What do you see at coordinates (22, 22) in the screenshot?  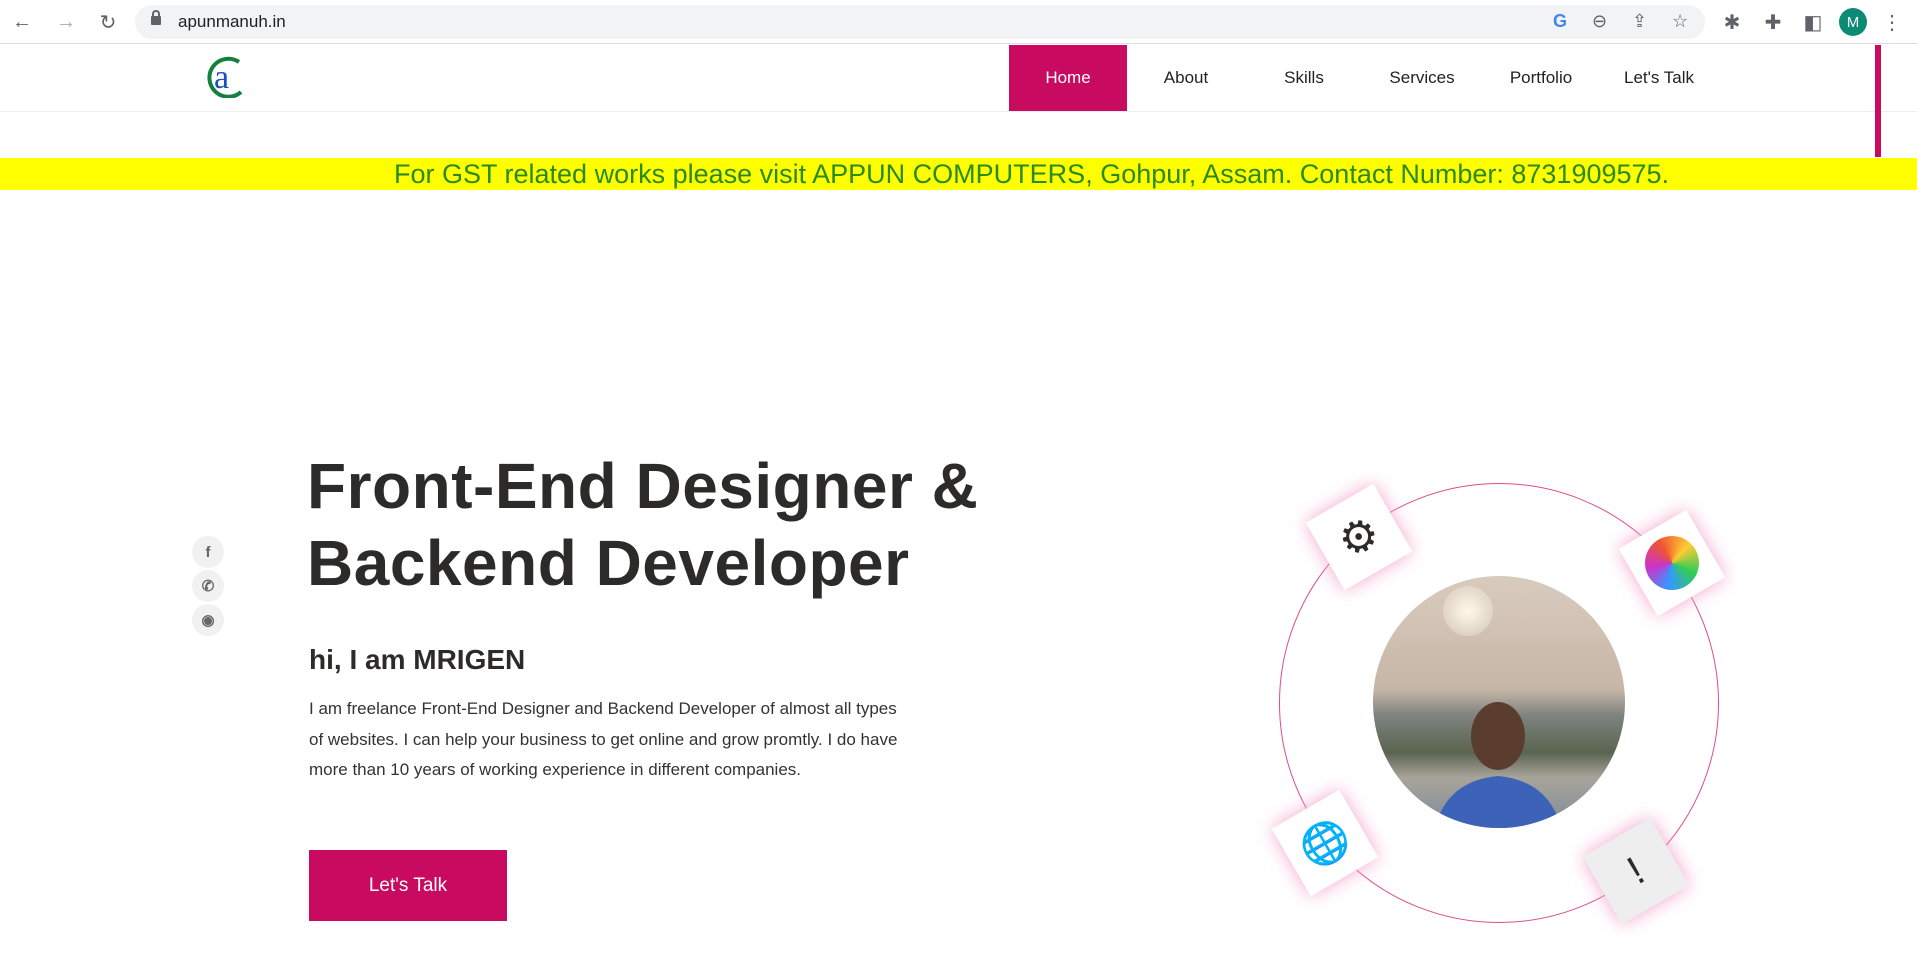 I see `back-icon: ←` at bounding box center [22, 22].